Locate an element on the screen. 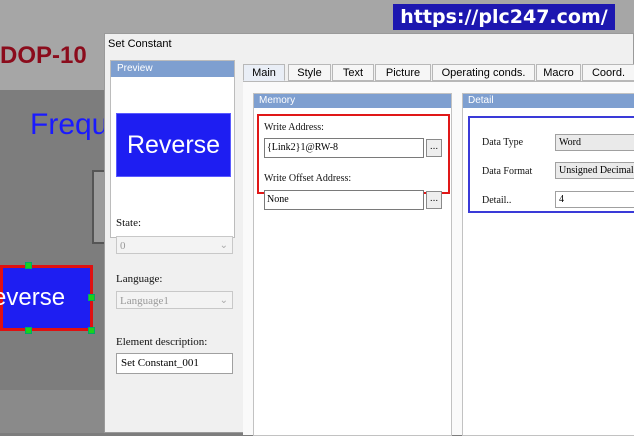 The height and width of the screenshot is (436, 634). tab-text: Text is located at coordinates (353, 72).